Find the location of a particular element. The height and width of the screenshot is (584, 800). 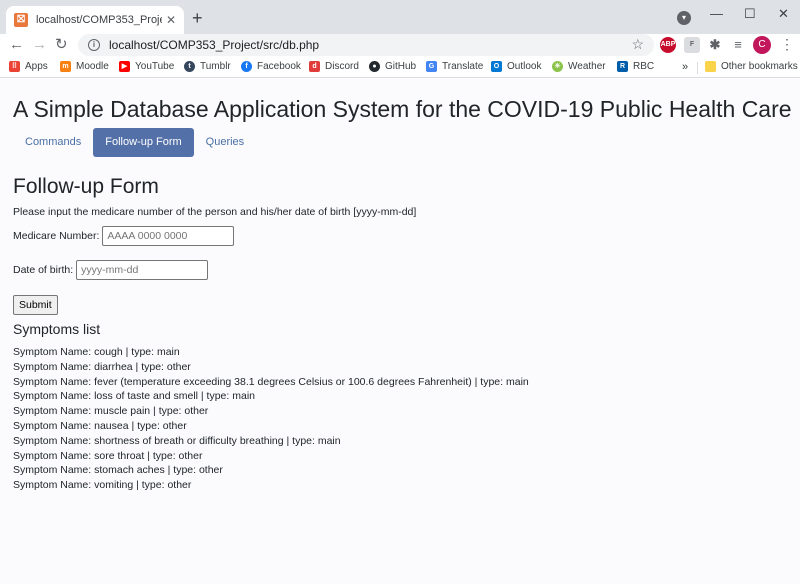

medicare-label: Medicare Number: is located at coordinates (56, 236).